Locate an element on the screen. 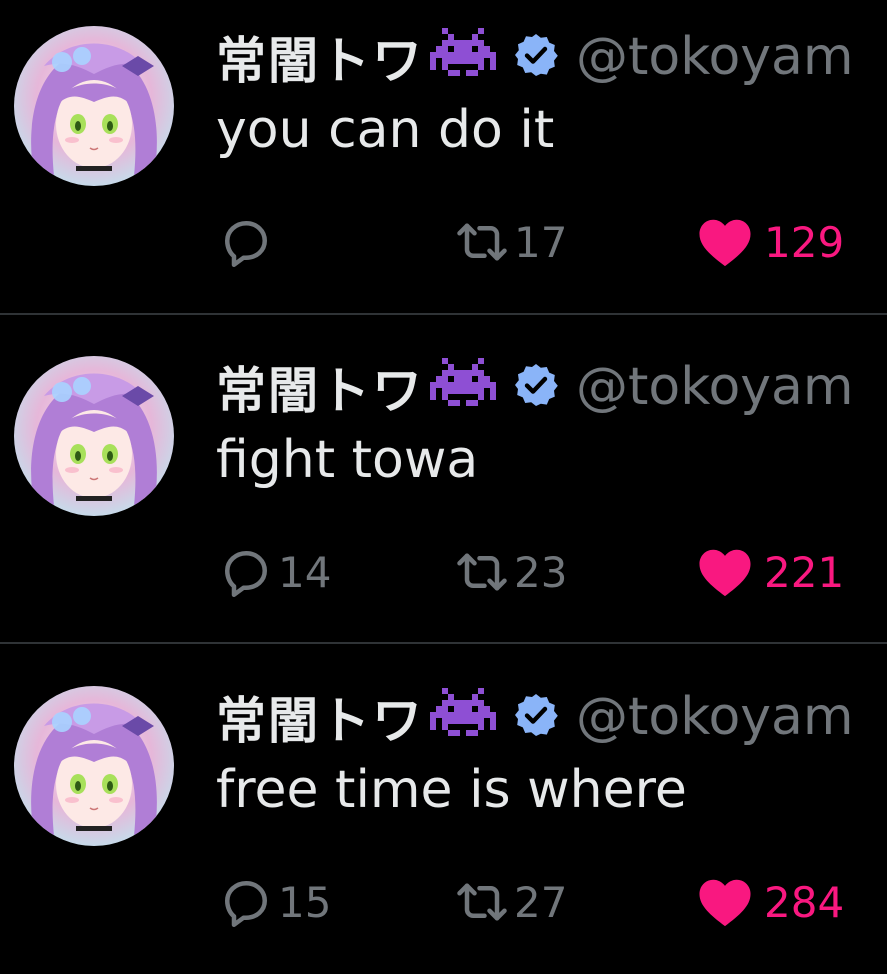 The height and width of the screenshot is (974, 887). reply-button: 15 is located at coordinates (273, 902).